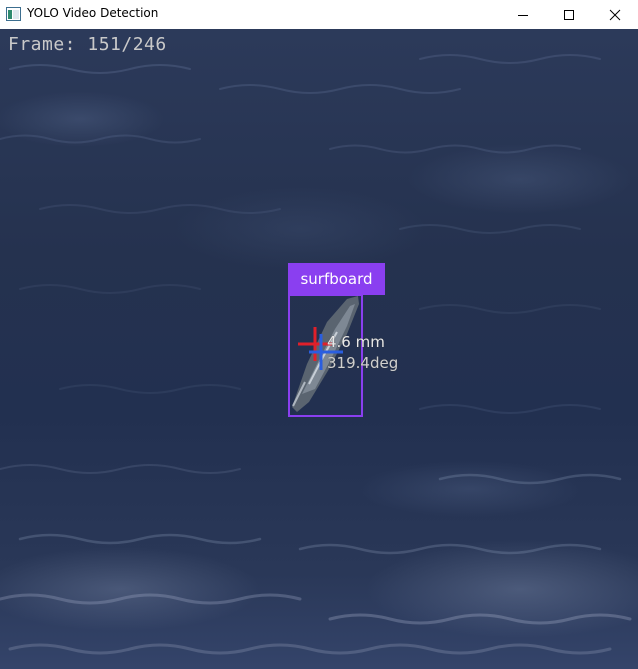 This screenshot has width=638, height=669. I want to click on minimize-button, so click(523, 14).